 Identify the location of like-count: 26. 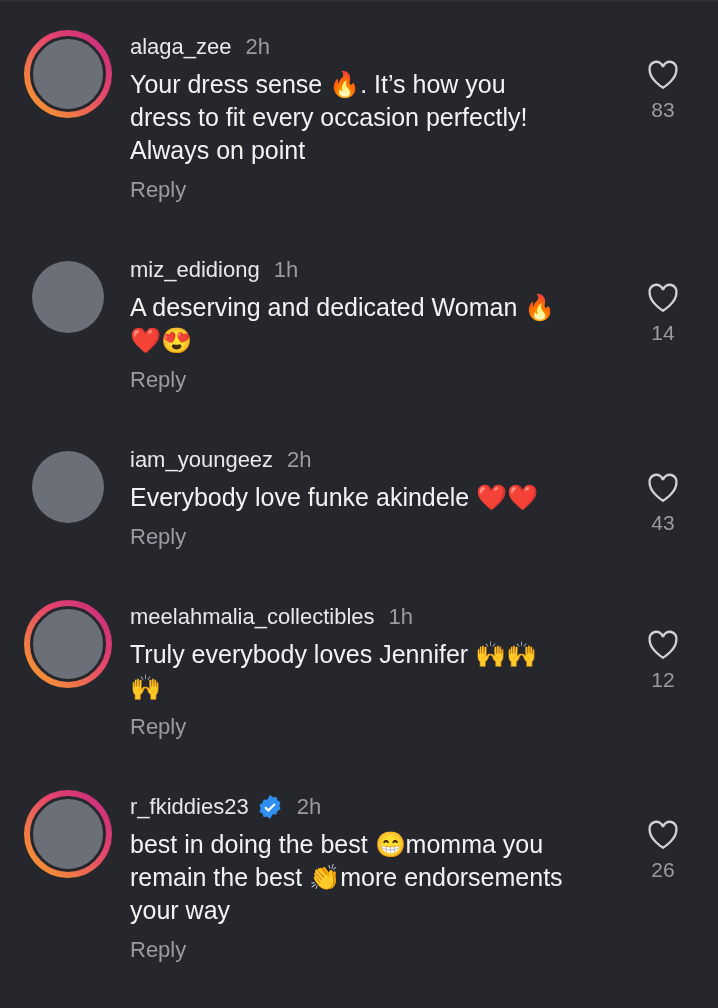
(663, 870).